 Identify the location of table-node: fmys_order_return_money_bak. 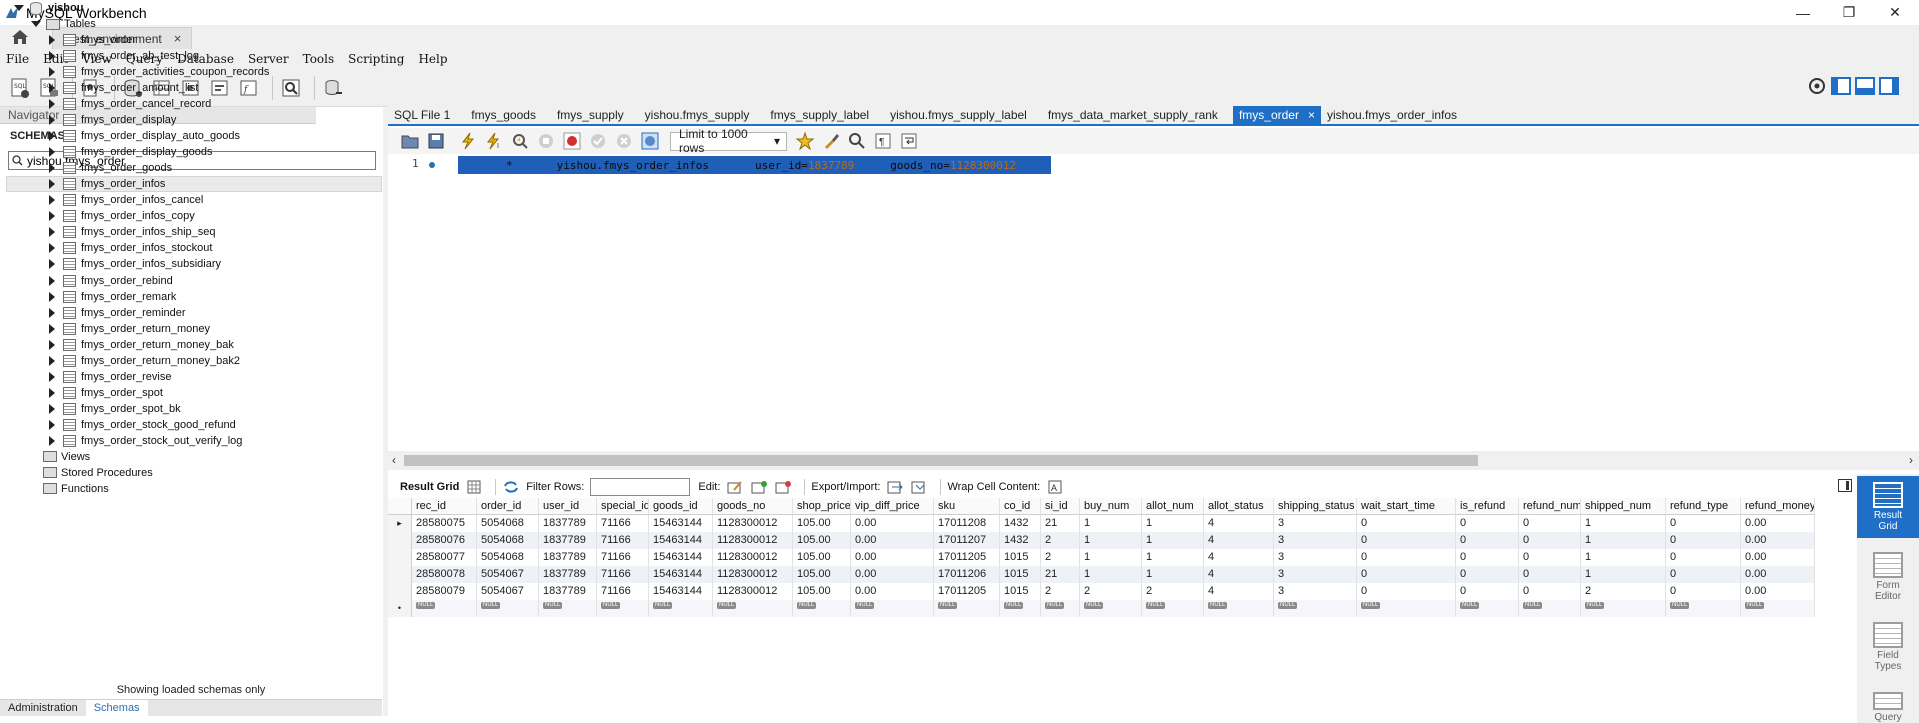
(141, 345).